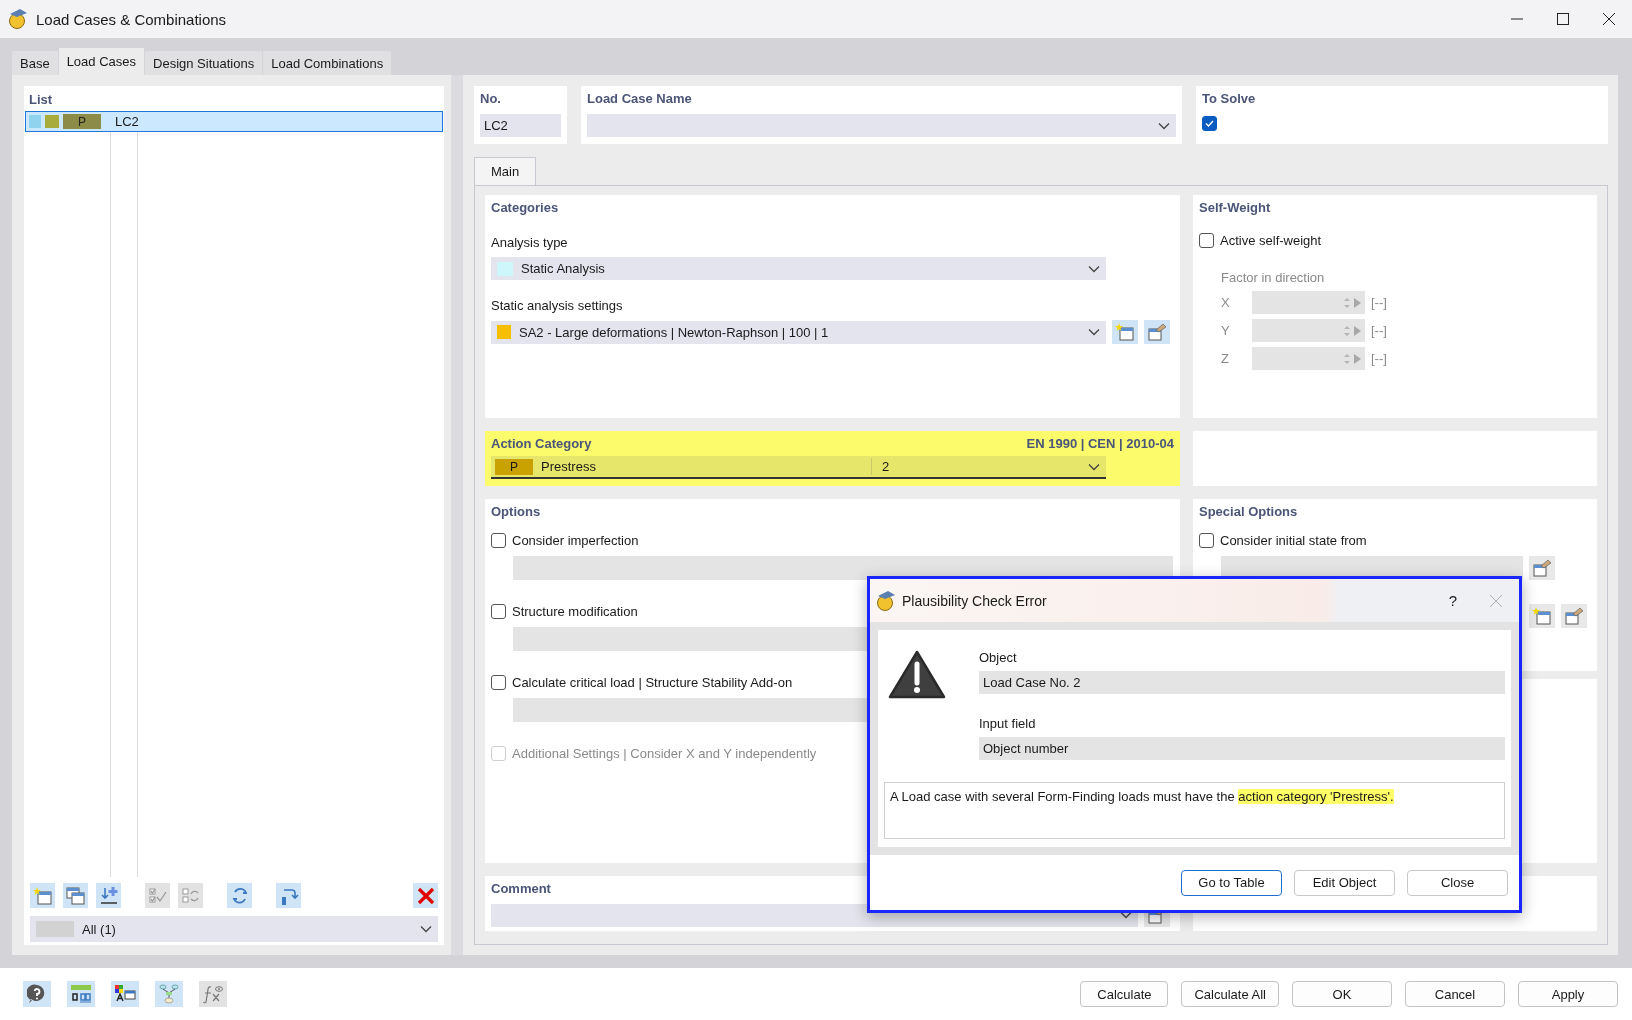  What do you see at coordinates (520, 125) in the screenshot?
I see `number-field: LC2` at bounding box center [520, 125].